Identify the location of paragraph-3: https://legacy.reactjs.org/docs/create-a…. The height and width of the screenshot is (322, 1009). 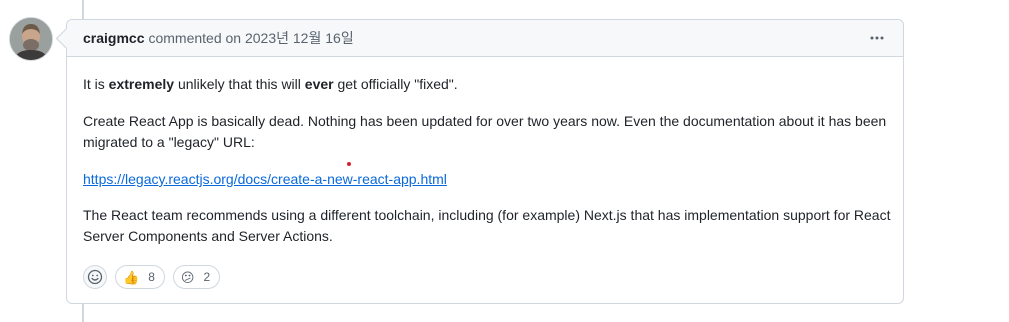
(265, 179).